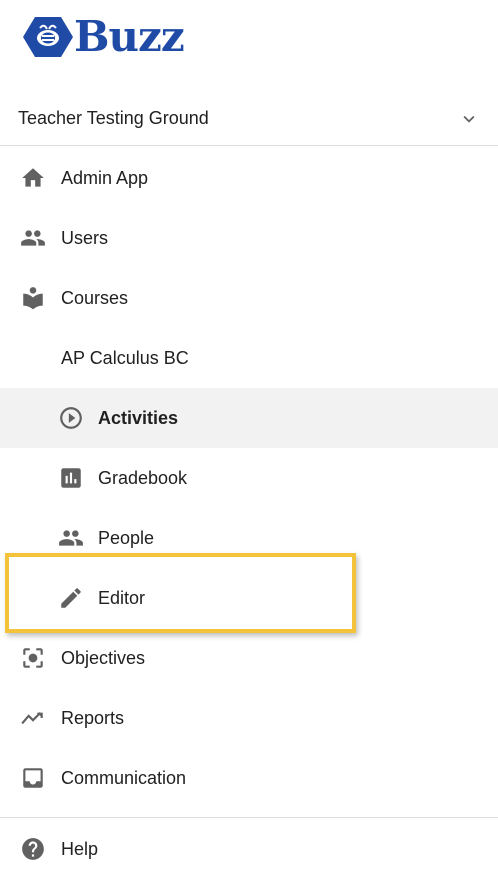 This screenshot has height=879, width=498. Describe the element at coordinates (33, 298) in the screenshot. I see `book-reader-icon` at that location.